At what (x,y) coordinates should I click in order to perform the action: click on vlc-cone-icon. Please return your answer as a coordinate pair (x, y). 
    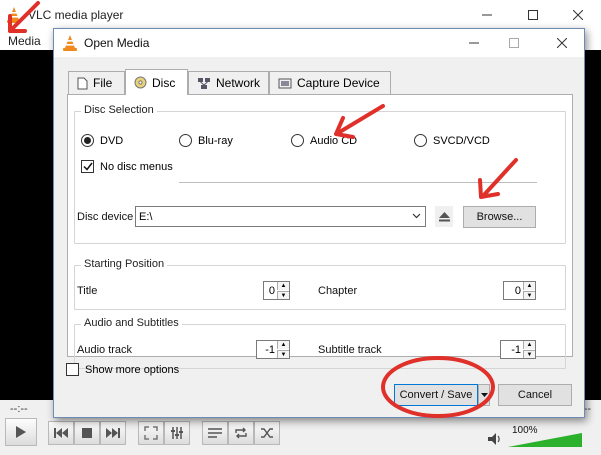
    Looking at the image, I should click on (70, 43).